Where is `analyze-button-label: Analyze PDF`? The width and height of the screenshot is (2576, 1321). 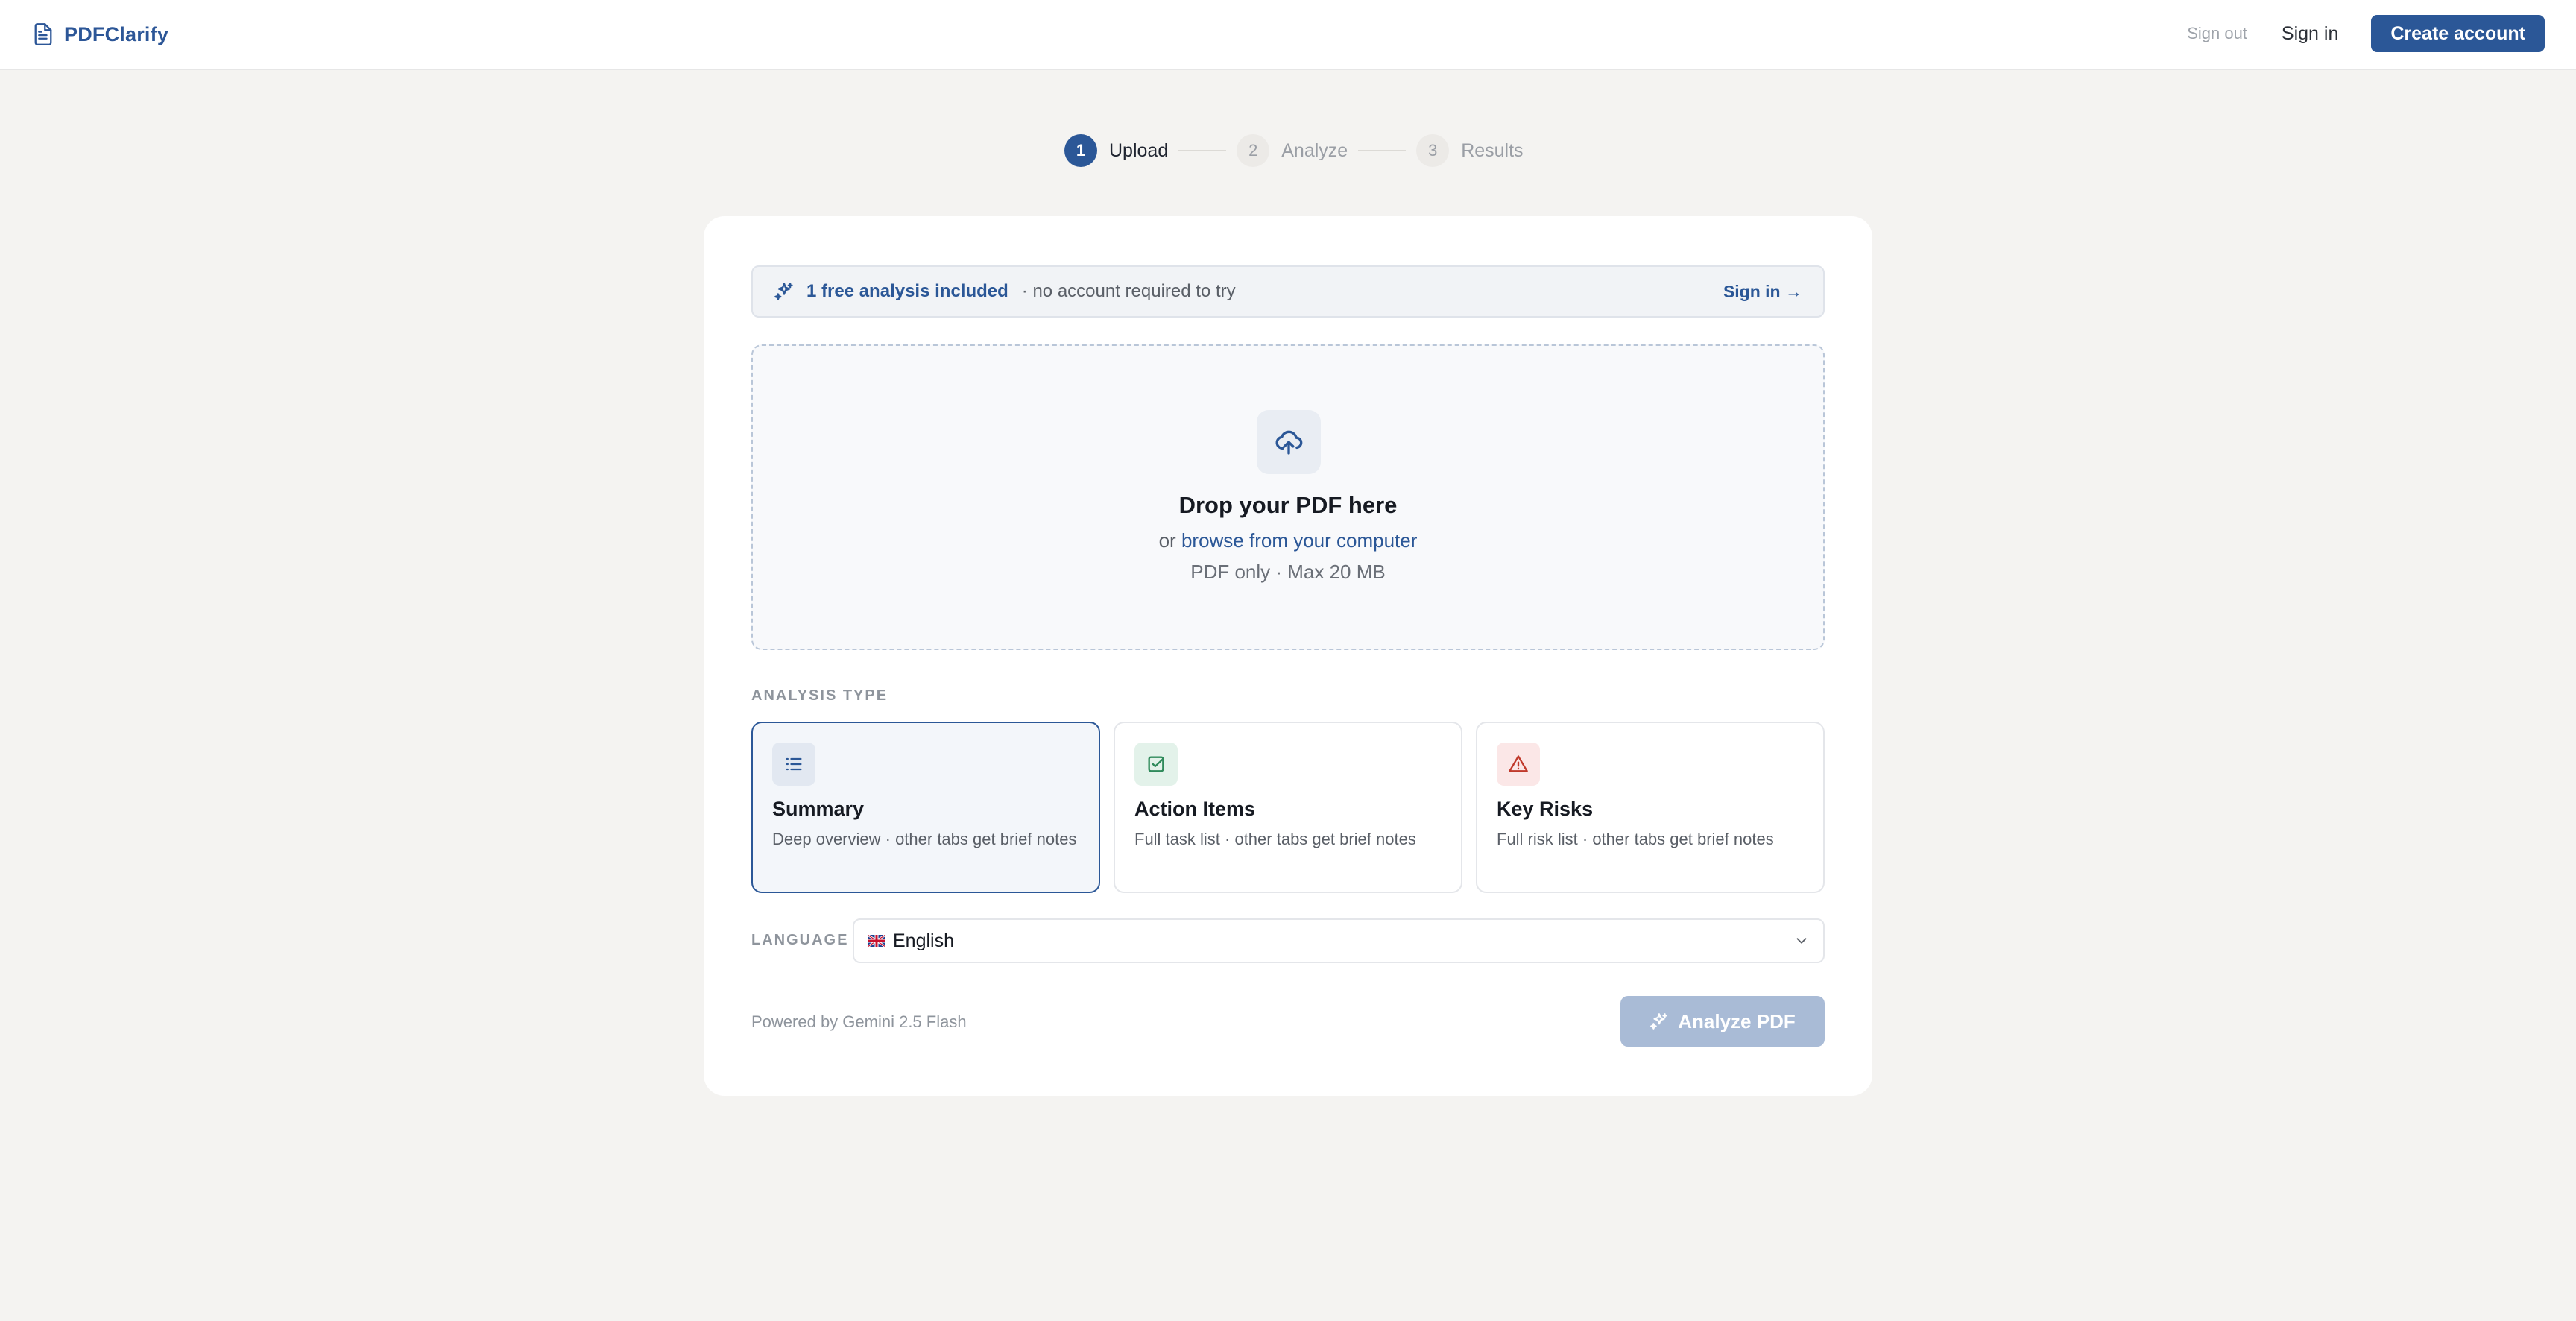
analyze-button-label: Analyze PDF is located at coordinates (1737, 1020).